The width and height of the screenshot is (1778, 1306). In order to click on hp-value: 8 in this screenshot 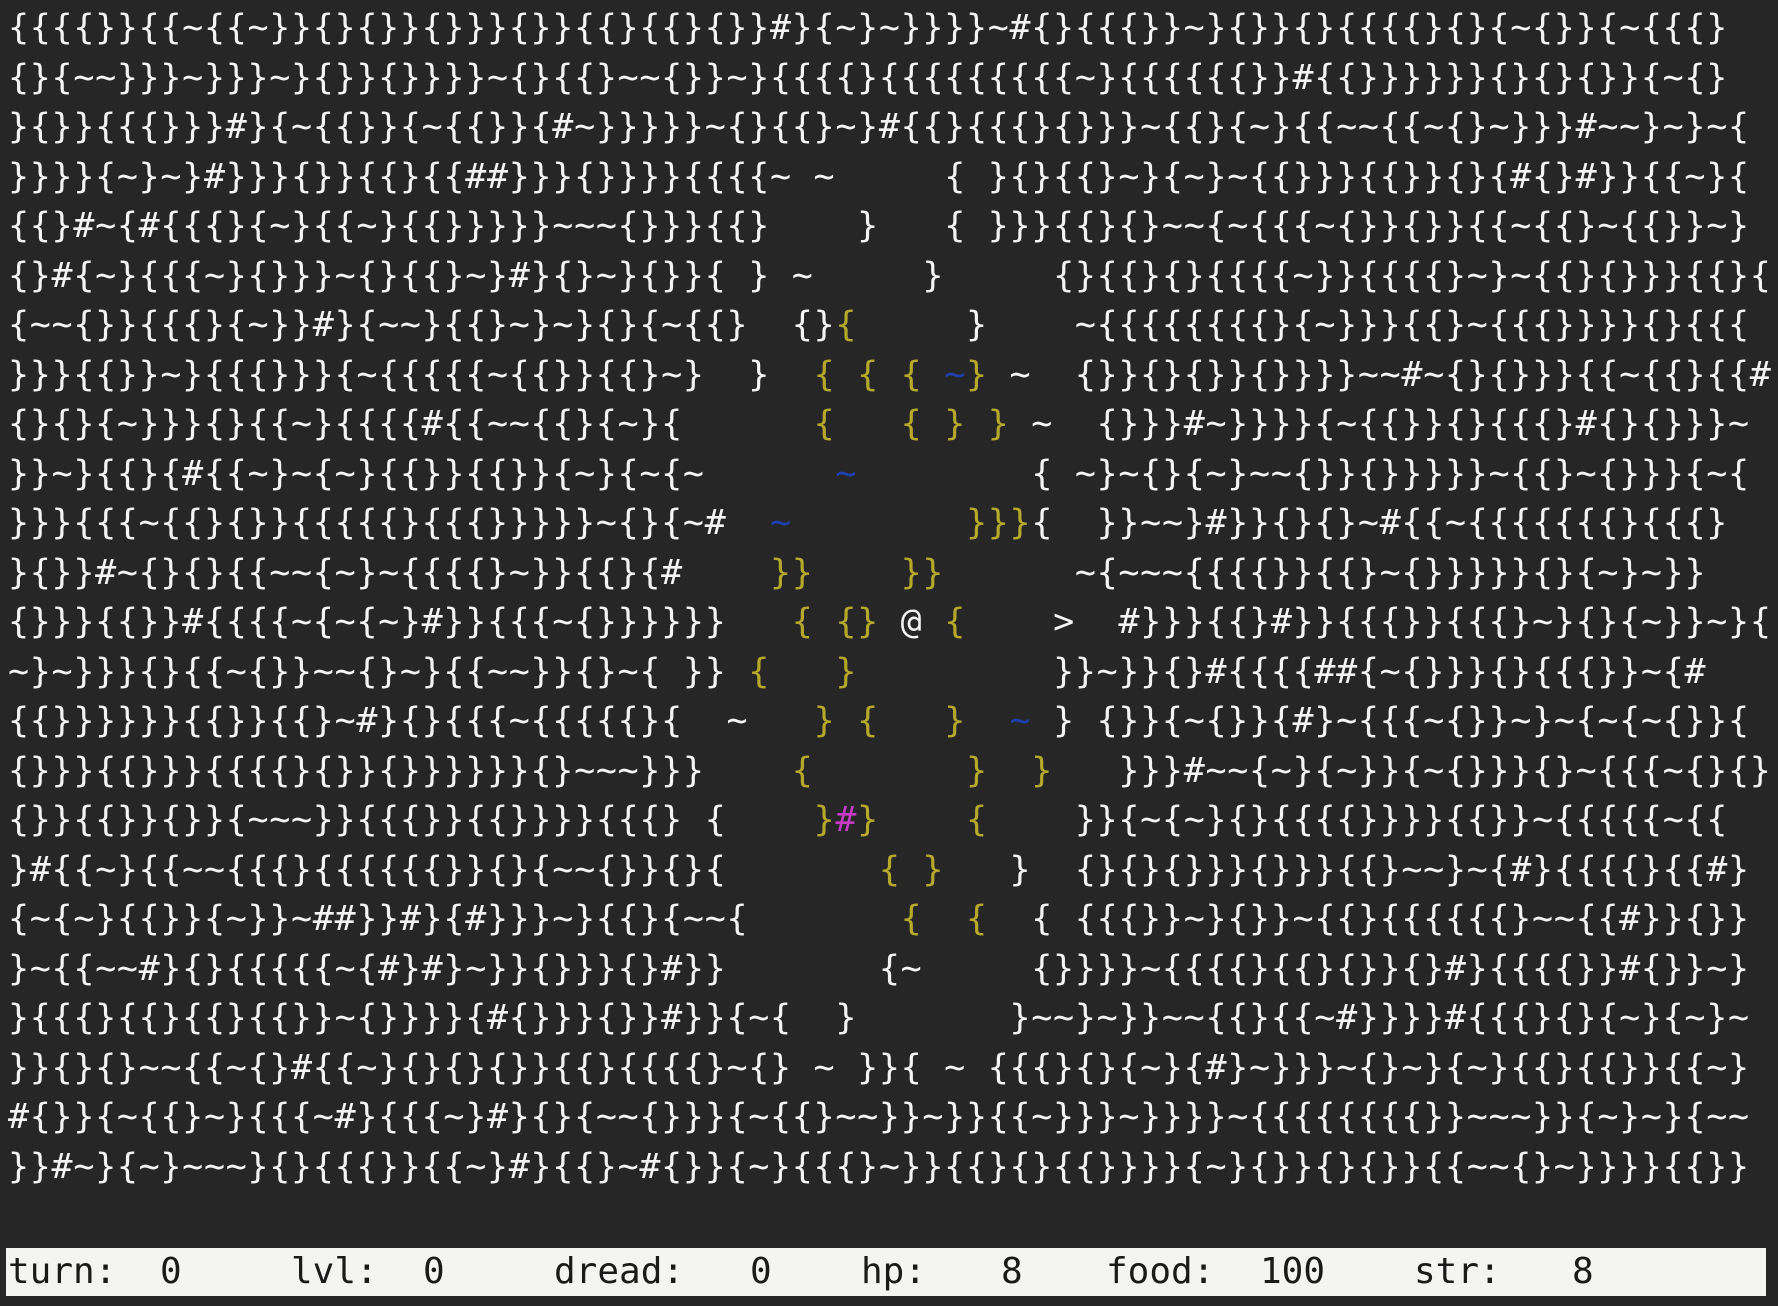, I will do `click(1012, 1271)`.